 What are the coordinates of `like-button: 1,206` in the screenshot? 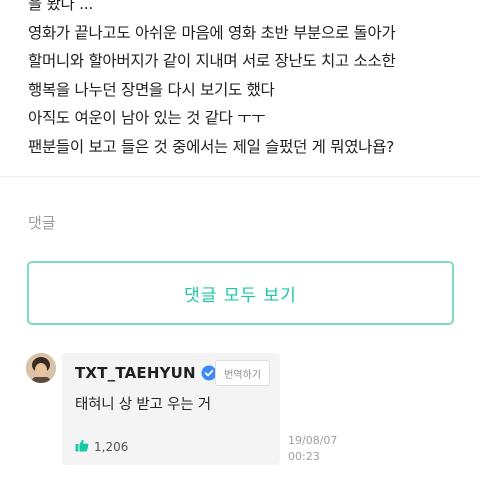 It's located at (101, 446).